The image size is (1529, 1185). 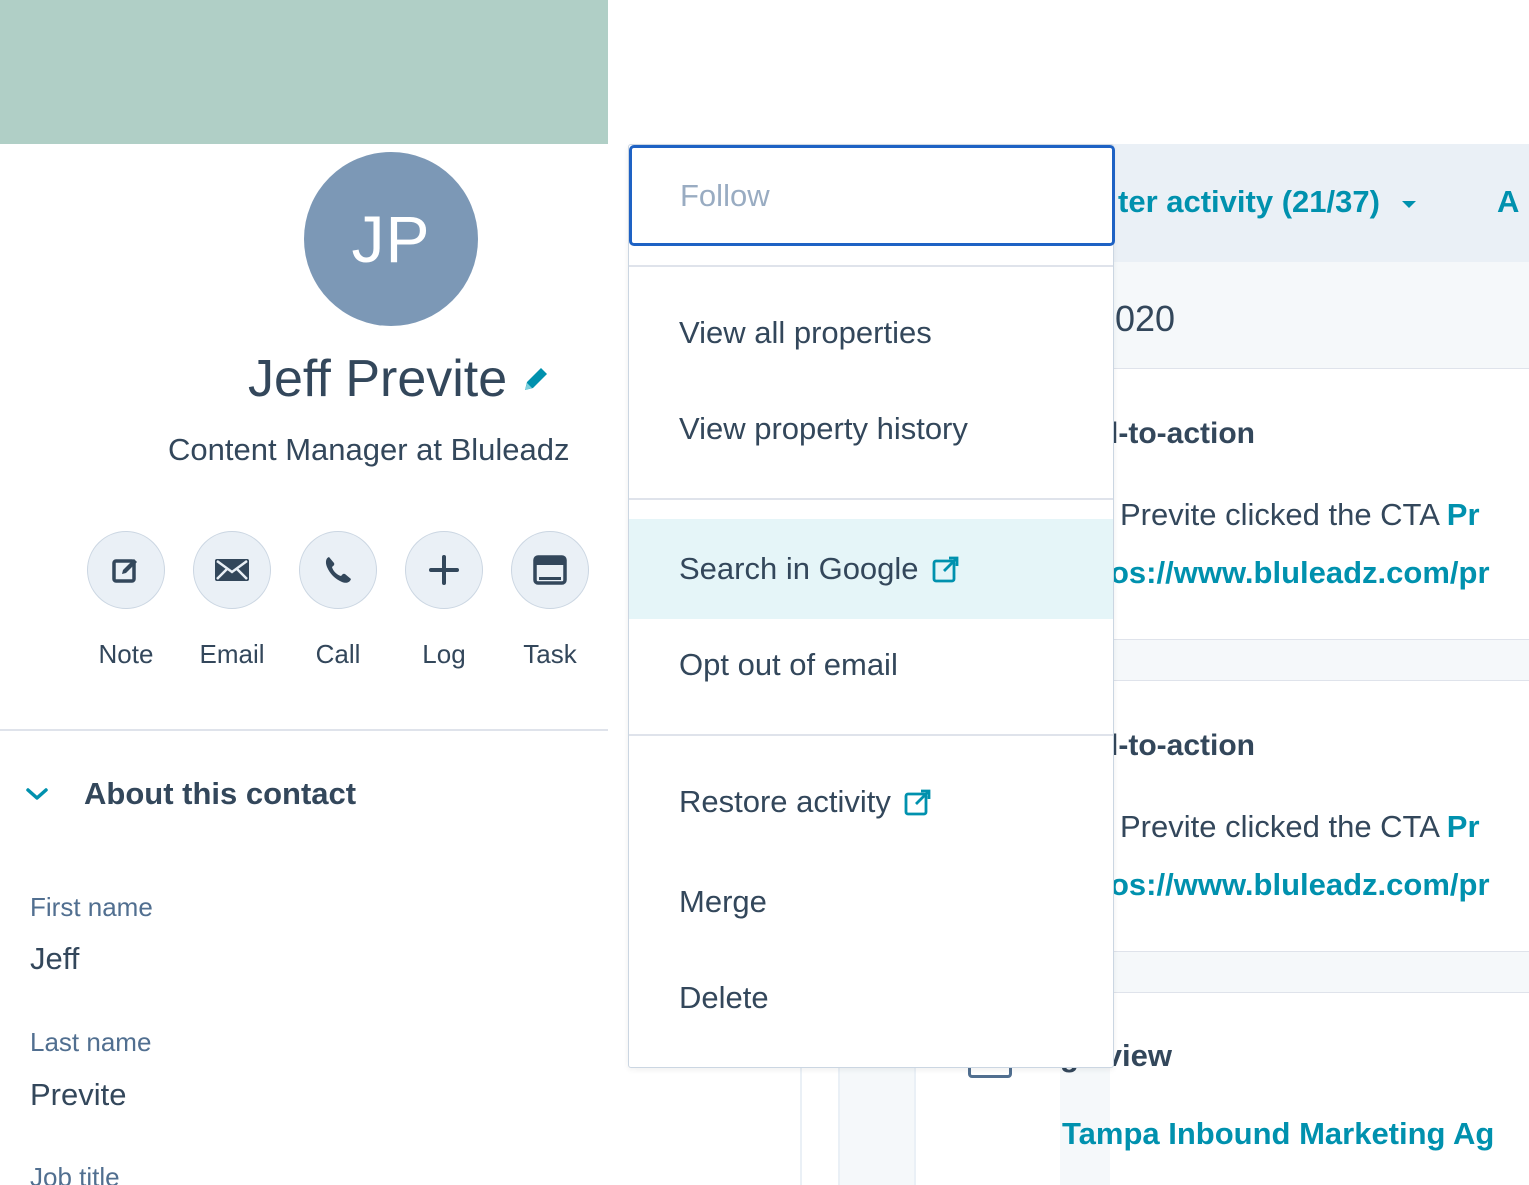 I want to click on contact-subtitle: Content Manager at Bluleadz, so click(x=369, y=449).